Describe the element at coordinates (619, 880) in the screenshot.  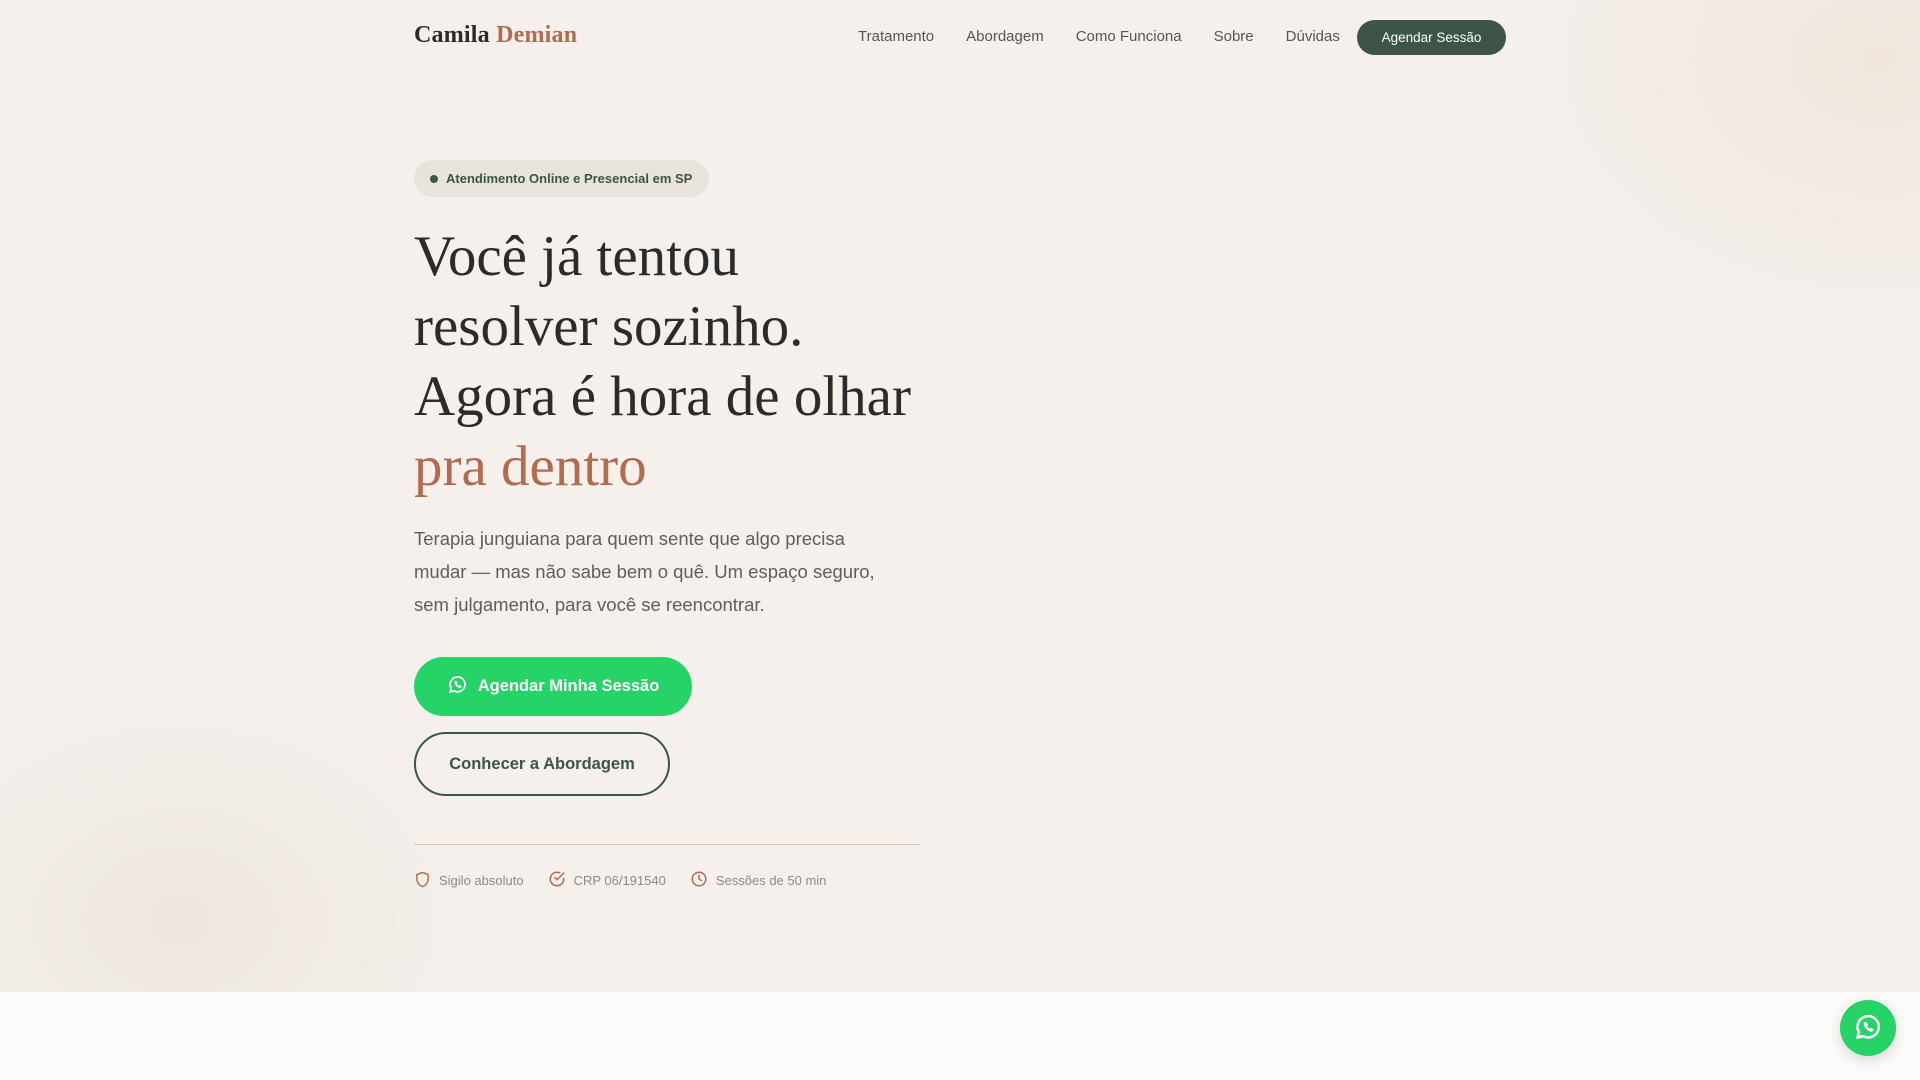
I see `trust-label-crp: CRP 06/191540` at that location.